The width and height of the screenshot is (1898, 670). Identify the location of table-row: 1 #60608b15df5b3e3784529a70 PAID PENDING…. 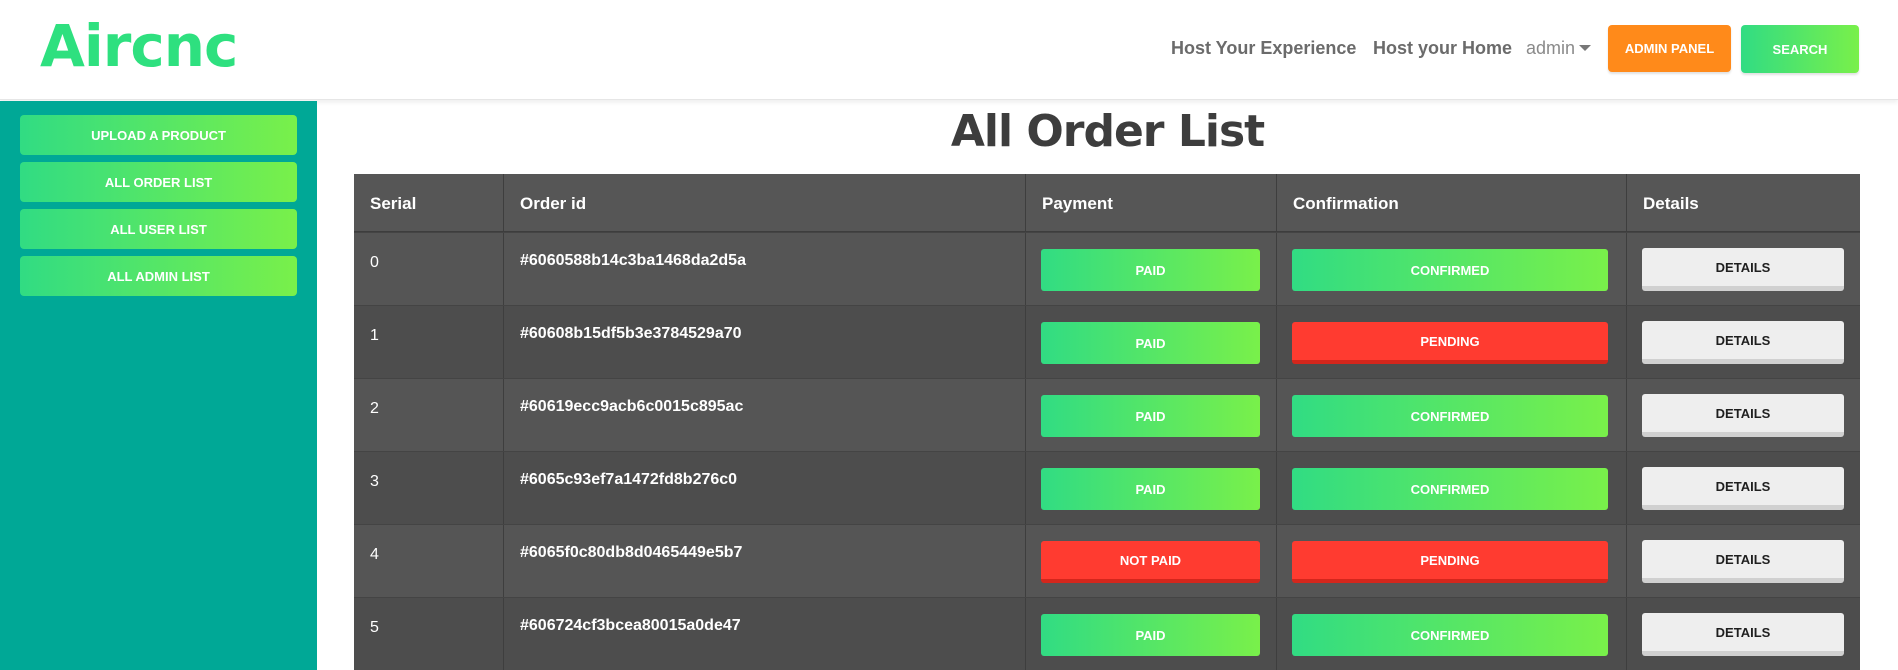
(1107, 341).